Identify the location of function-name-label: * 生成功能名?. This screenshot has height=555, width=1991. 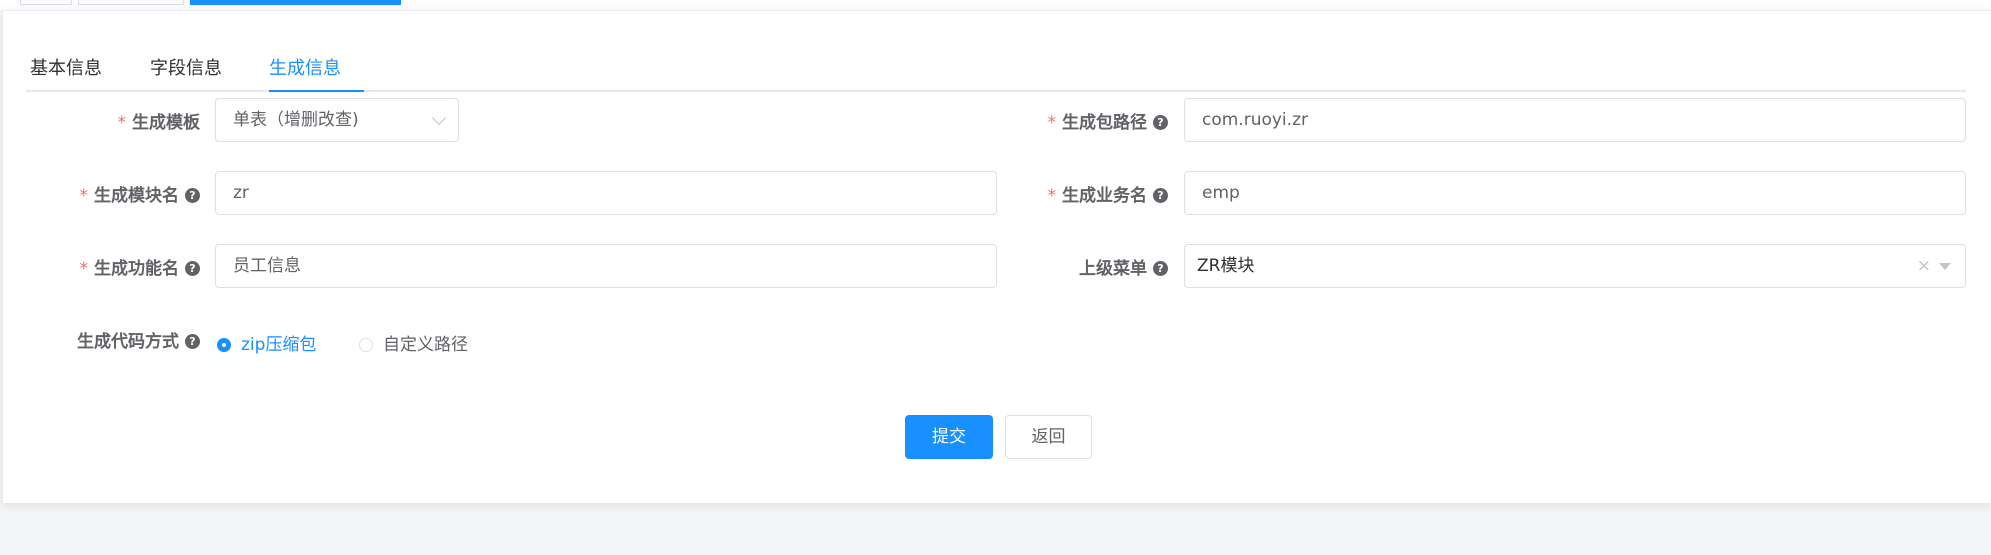
(139, 266).